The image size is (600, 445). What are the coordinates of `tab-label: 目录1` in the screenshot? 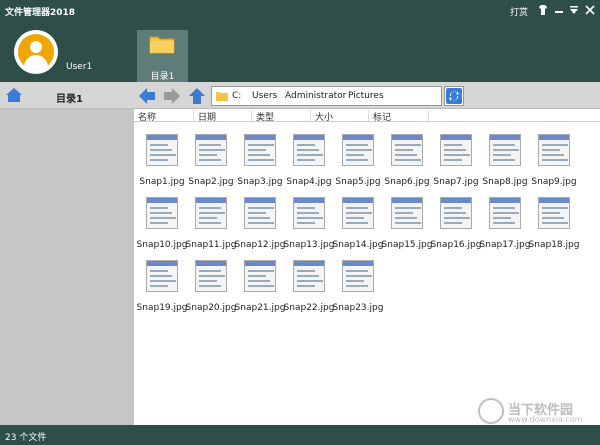 It's located at (162, 77).